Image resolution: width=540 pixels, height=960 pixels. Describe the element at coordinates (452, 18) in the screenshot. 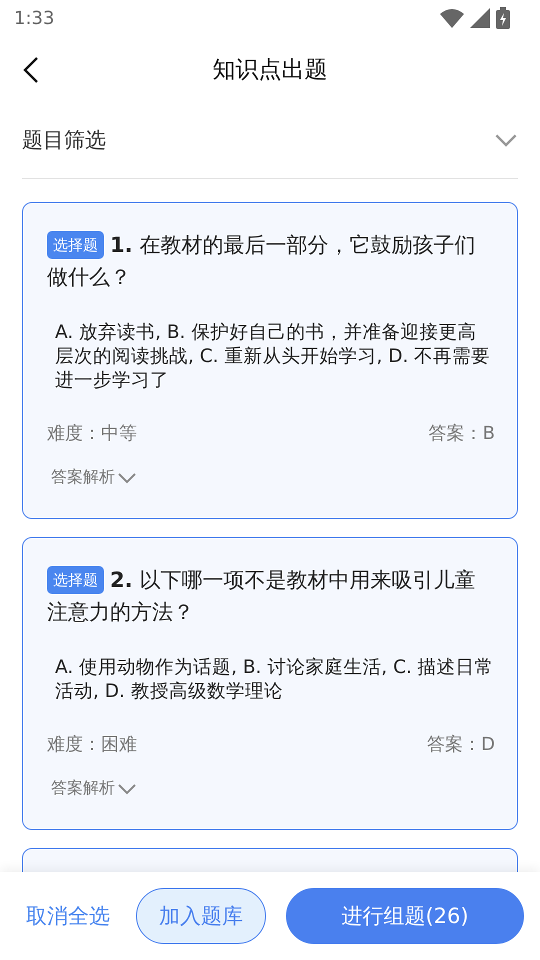

I see `wifi-icon` at that location.